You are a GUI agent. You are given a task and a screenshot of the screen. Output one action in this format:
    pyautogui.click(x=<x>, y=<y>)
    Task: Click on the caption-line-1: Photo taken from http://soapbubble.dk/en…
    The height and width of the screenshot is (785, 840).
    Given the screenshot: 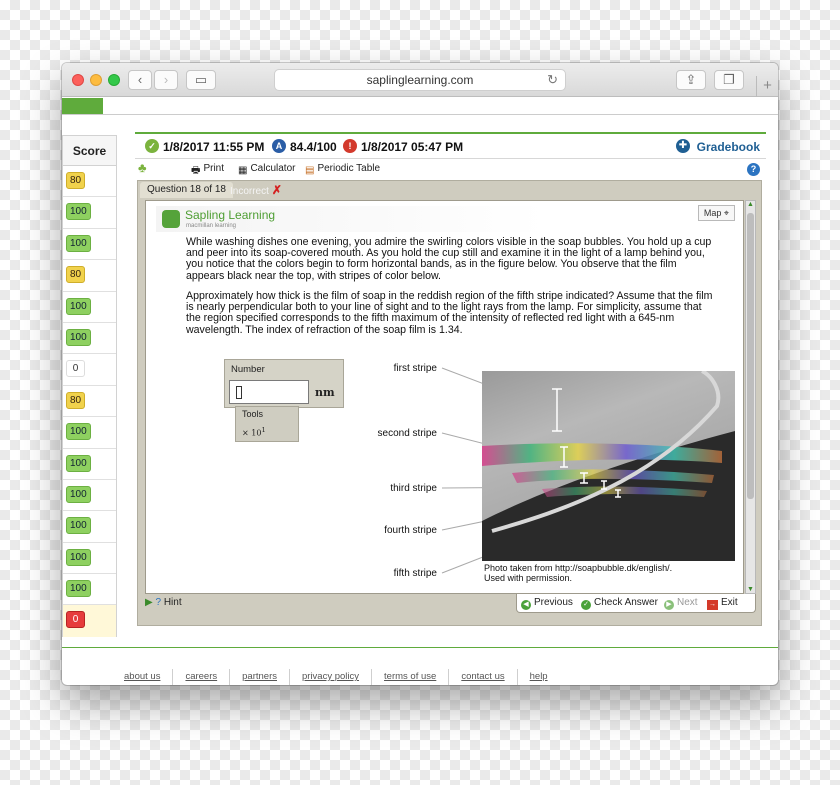 What is the action you would take?
    pyautogui.click(x=578, y=568)
    